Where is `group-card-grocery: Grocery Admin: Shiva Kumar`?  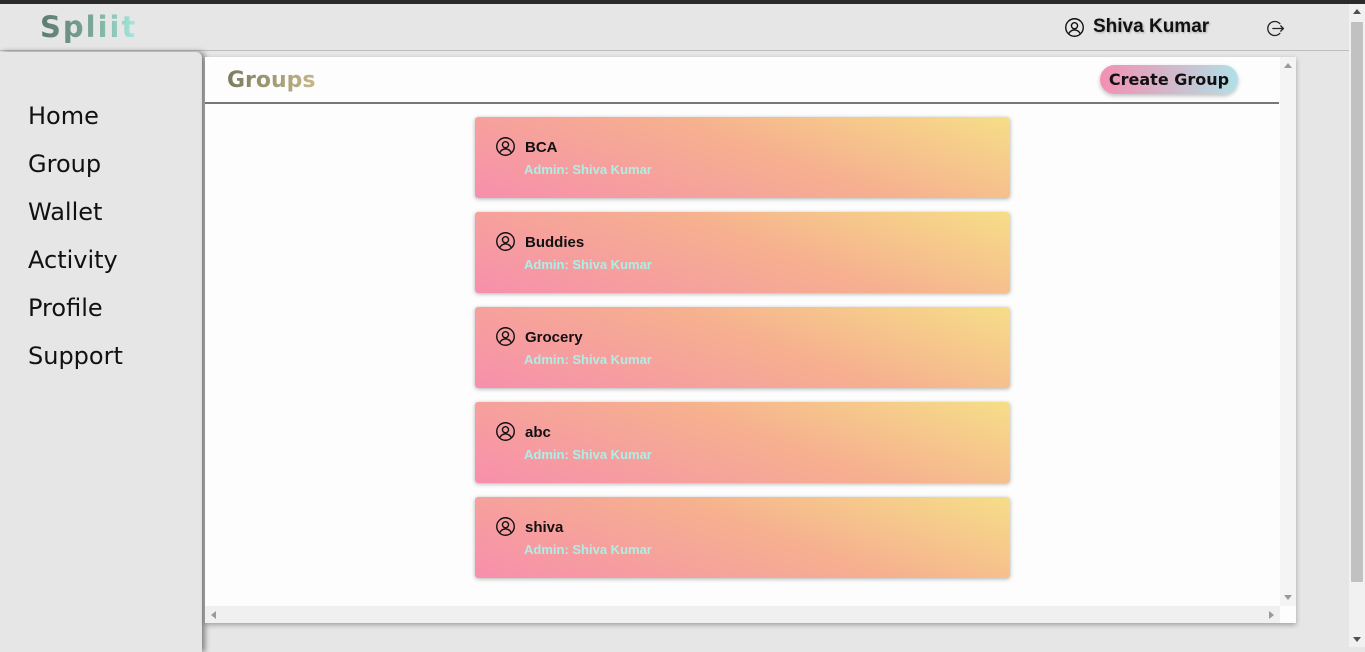 group-card-grocery: Grocery Admin: Shiva Kumar is located at coordinates (742, 347).